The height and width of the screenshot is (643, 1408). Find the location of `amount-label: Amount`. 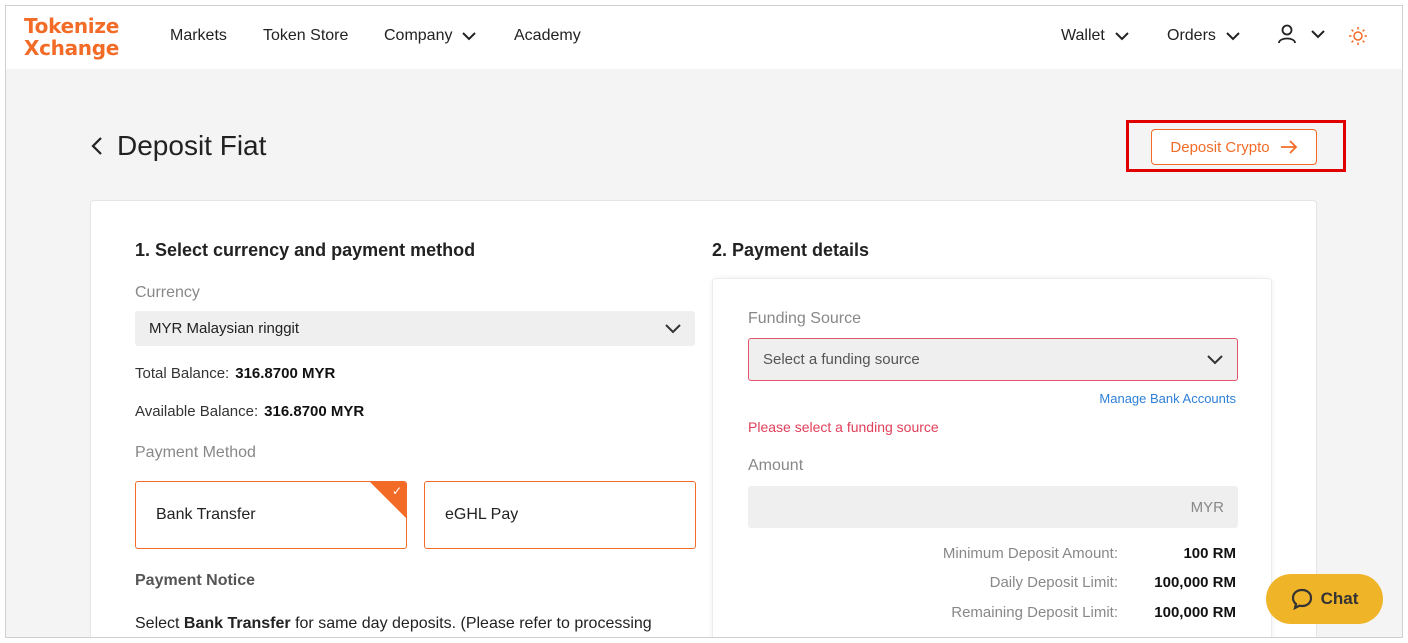

amount-label: Amount is located at coordinates (776, 465).